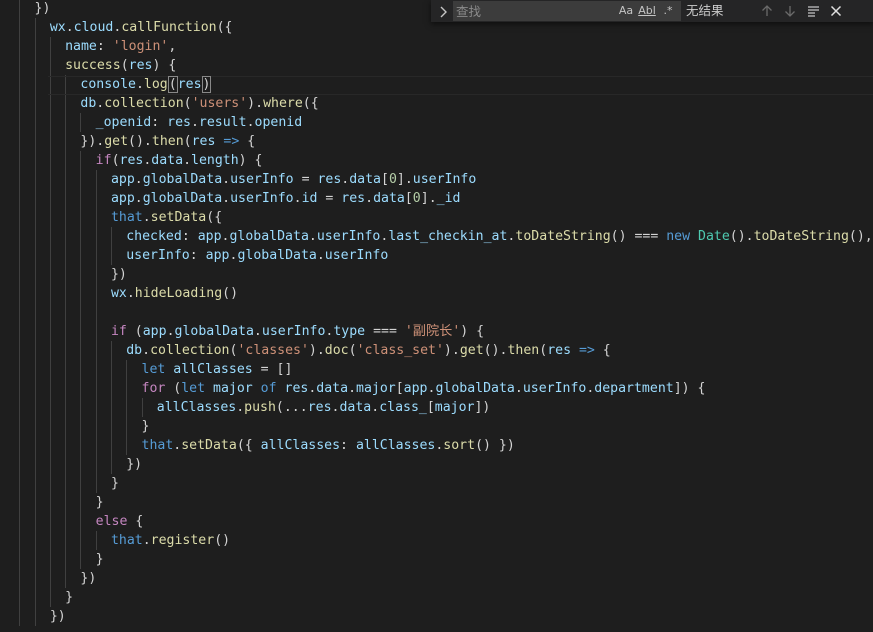 This screenshot has height=632, width=873. Describe the element at coordinates (647, 11) in the screenshot. I see `whole-word-toggle: Abl` at that location.